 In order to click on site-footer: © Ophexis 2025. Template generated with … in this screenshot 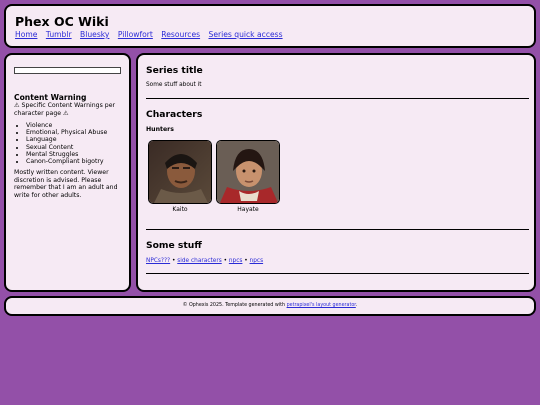, I will do `click(270, 306)`.